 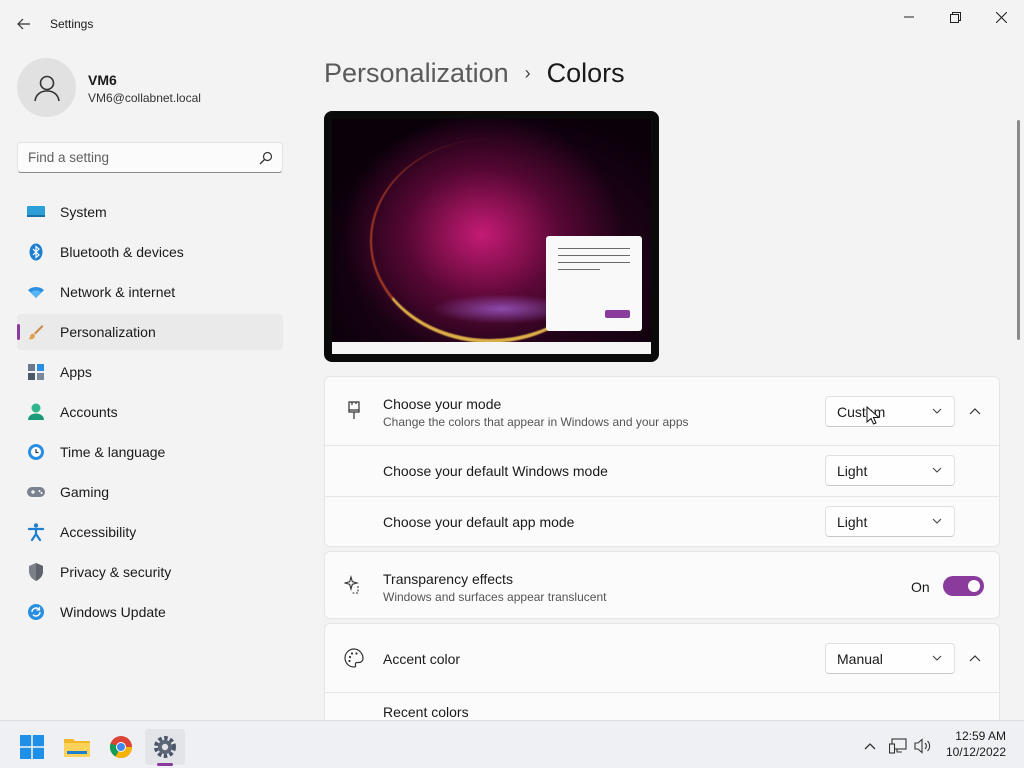 What do you see at coordinates (512, 744) in the screenshot?
I see `taskbar` at bounding box center [512, 744].